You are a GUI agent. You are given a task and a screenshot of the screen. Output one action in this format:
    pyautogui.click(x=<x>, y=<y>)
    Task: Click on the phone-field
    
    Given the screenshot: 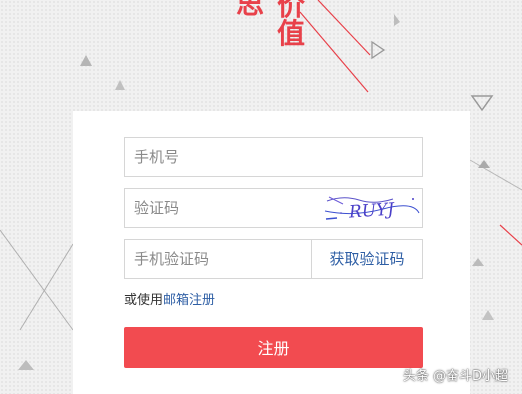 What is the action you would take?
    pyautogui.click(x=273, y=157)
    